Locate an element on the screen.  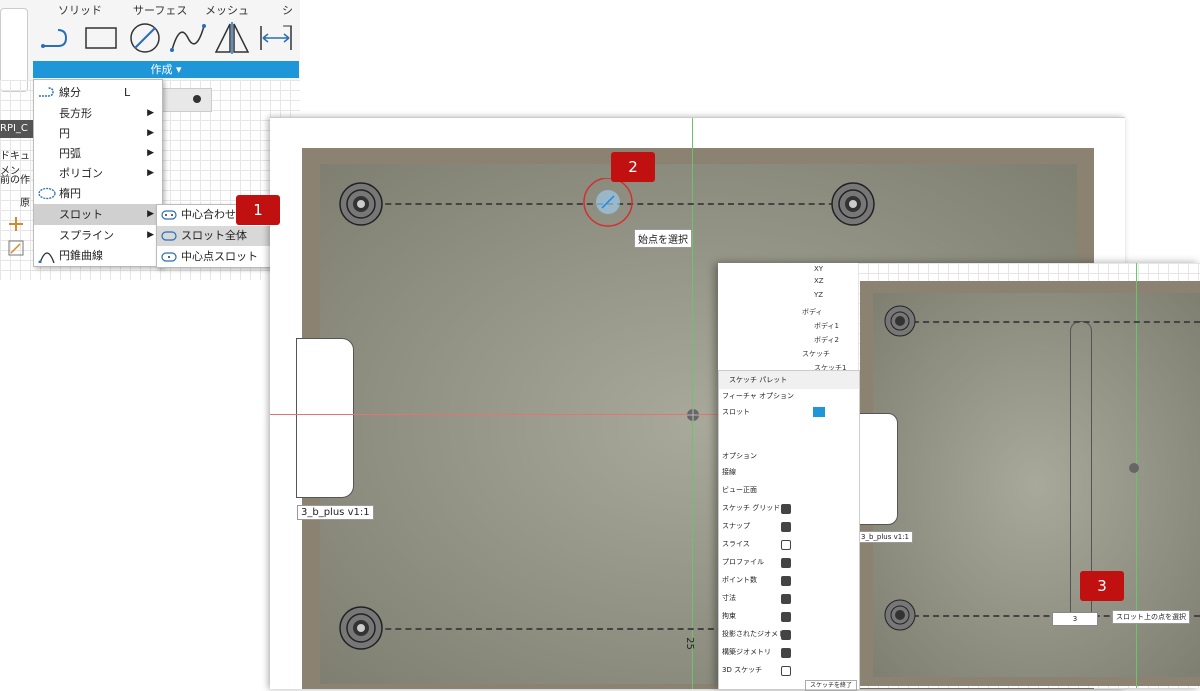
menu-item-arc: 円弧 ▶ is located at coordinates (98, 153).